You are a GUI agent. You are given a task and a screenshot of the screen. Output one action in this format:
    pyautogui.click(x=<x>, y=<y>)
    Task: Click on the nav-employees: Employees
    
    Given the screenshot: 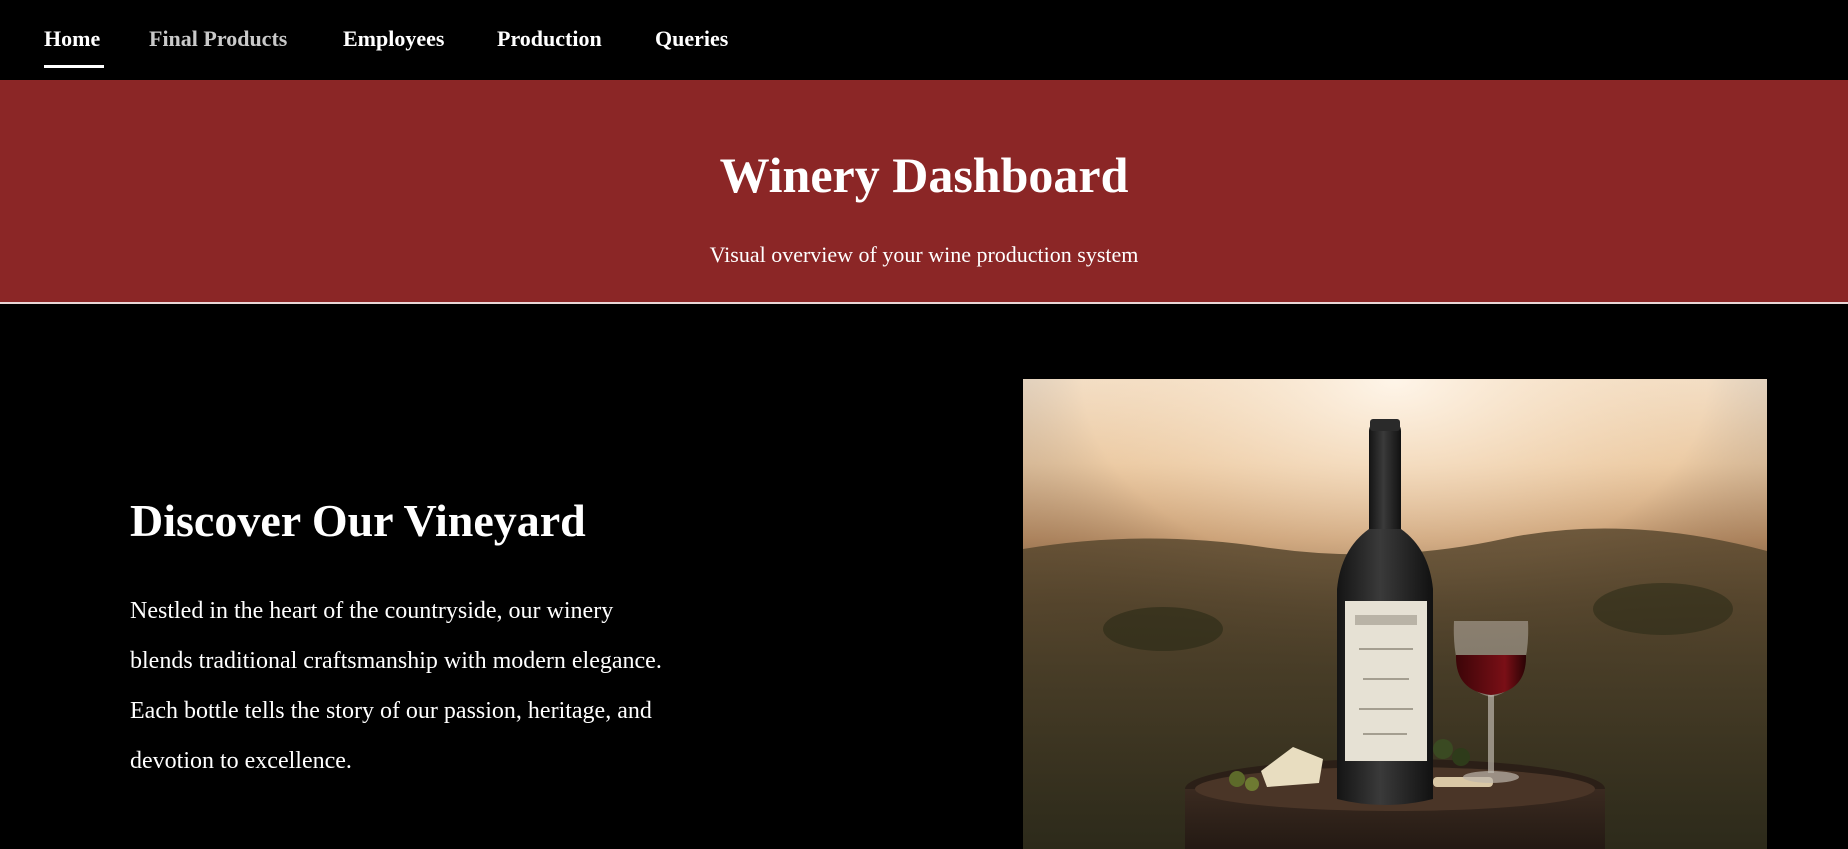 What is the action you would take?
    pyautogui.click(x=393, y=39)
    